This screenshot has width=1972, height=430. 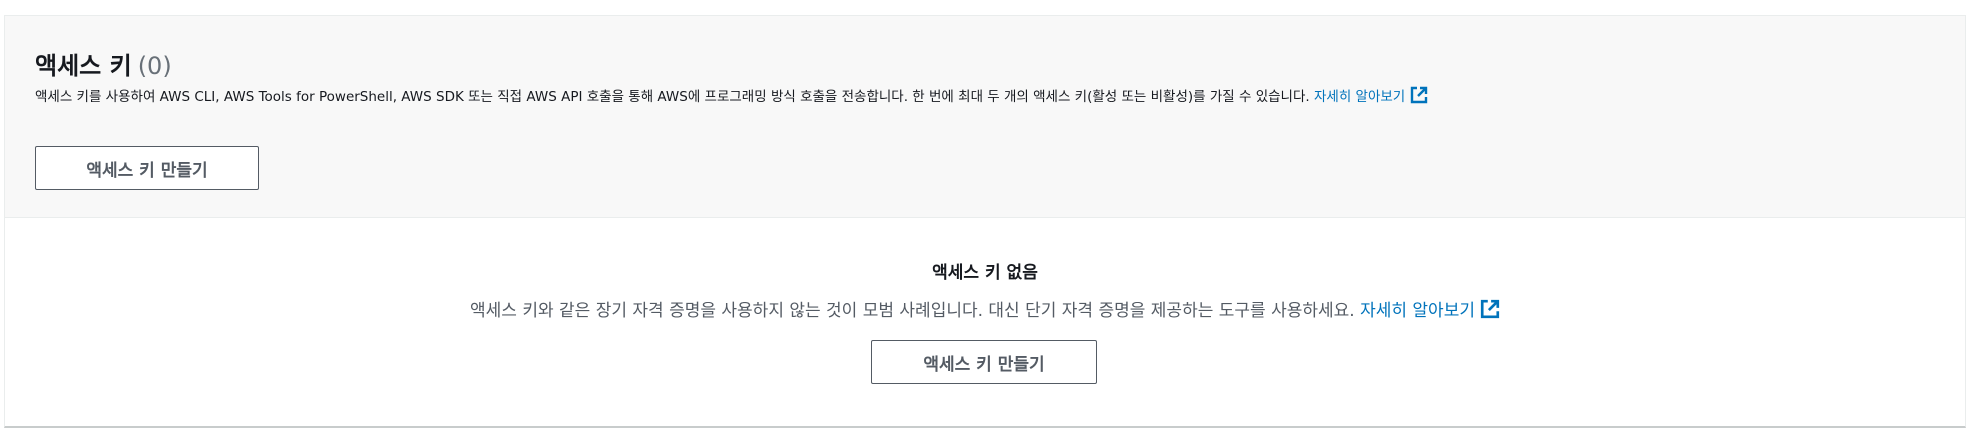 What do you see at coordinates (985, 273) in the screenshot?
I see `empty-state-title: 액세스 키 없음` at bounding box center [985, 273].